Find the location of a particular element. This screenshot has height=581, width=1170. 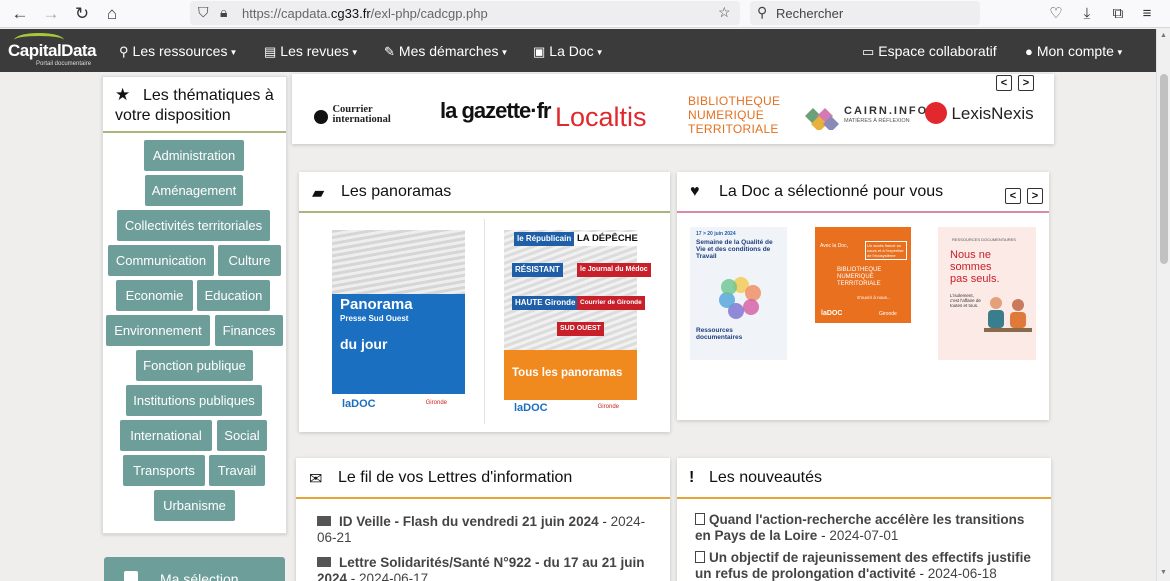

nav-ressources: ⚲ Les ressources ▼ is located at coordinates (178, 51).